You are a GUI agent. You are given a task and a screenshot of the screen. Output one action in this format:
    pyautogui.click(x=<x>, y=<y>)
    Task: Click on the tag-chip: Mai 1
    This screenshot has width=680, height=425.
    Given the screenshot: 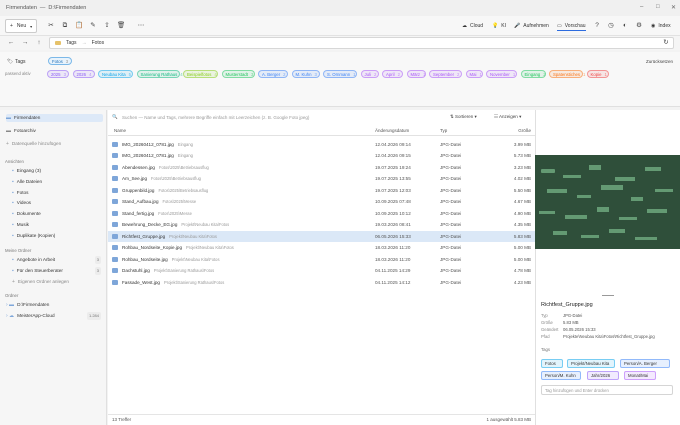 What is the action you would take?
    pyautogui.click(x=474, y=74)
    